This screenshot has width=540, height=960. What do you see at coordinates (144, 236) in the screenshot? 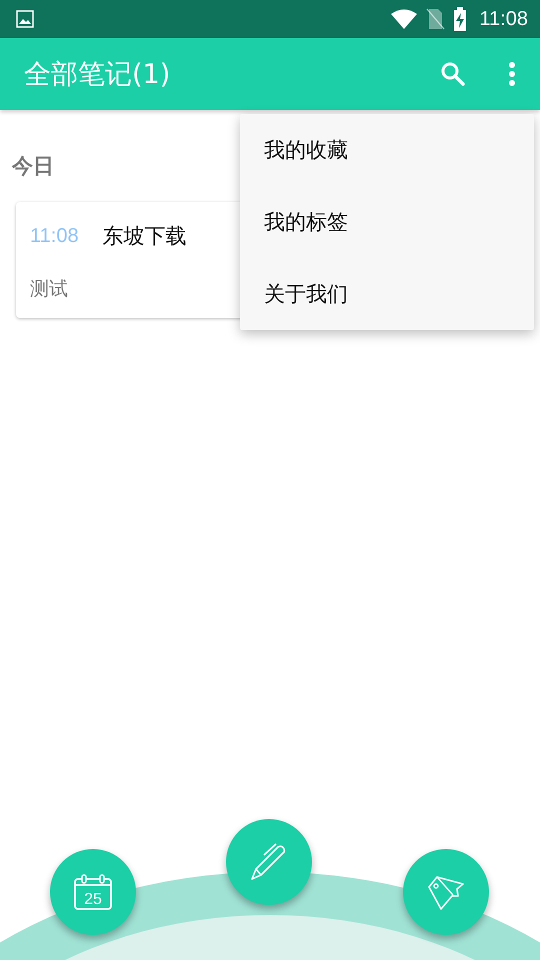
I see `note-title: 东坡下载` at bounding box center [144, 236].